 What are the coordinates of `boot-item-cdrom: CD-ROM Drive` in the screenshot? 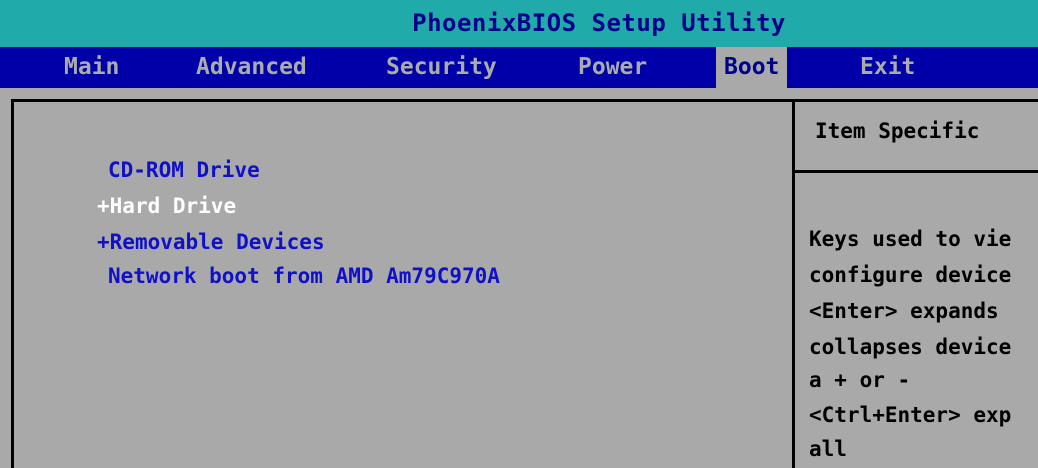 It's located at (184, 170).